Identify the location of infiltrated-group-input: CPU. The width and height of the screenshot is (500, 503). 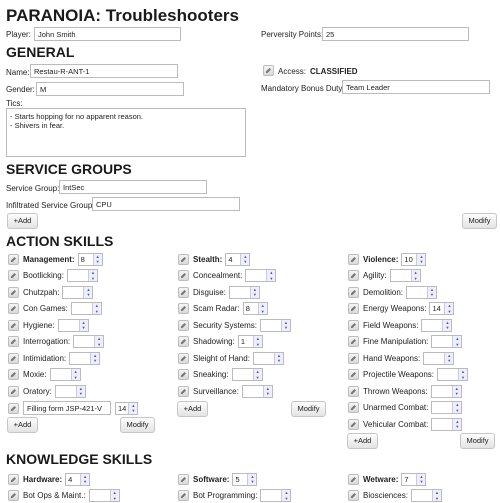
(166, 204).